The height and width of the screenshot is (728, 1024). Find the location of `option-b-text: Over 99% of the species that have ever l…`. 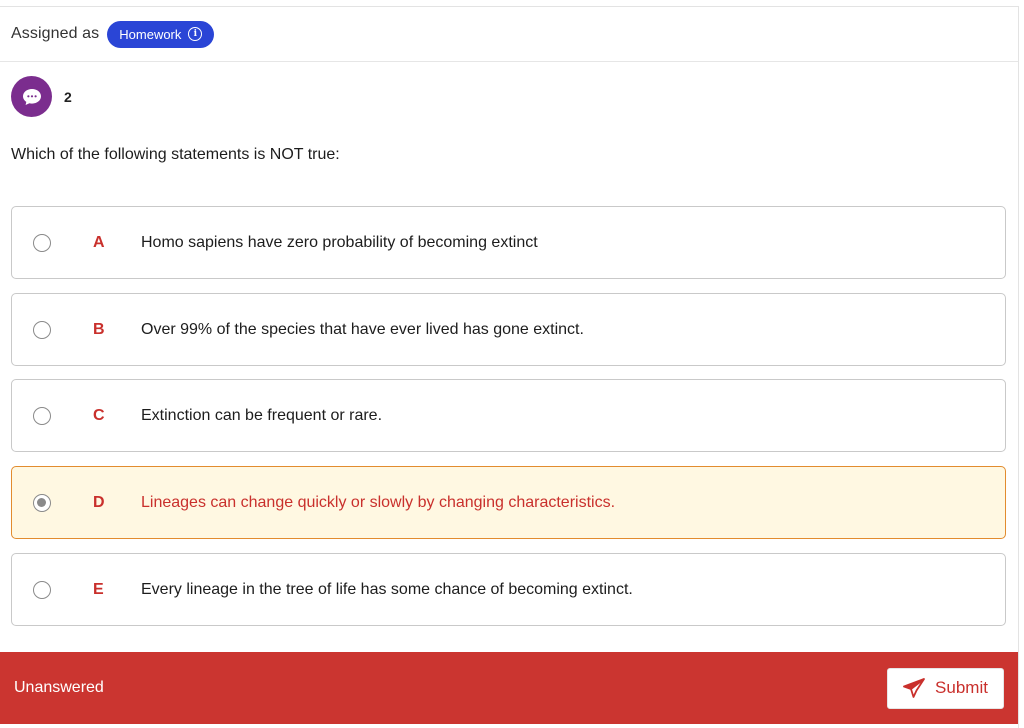

option-b-text: Over 99% of the species that have ever l… is located at coordinates (362, 329).